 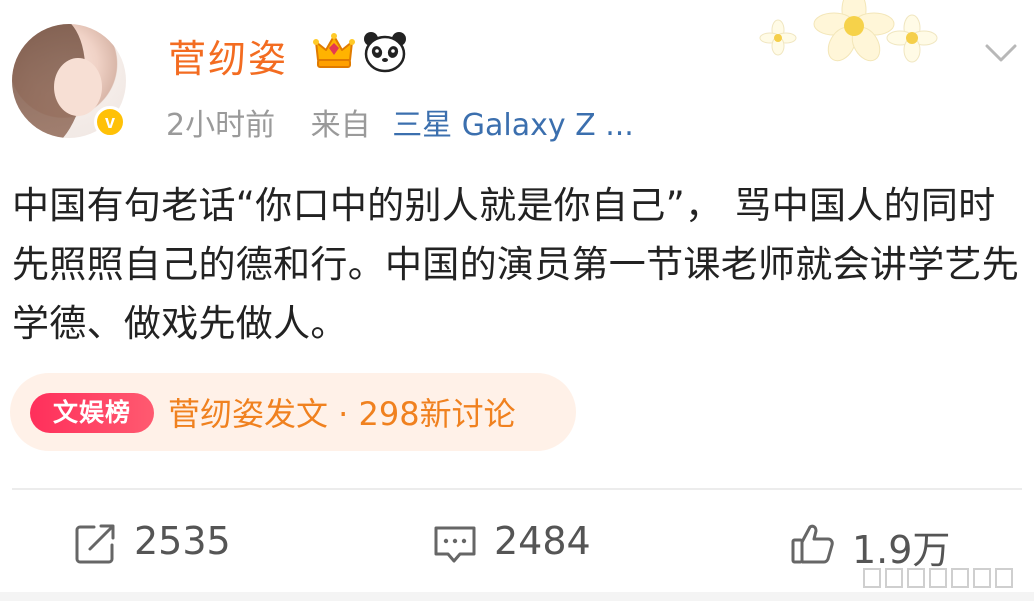 I want to click on comment-count: 2484, so click(x=542, y=541).